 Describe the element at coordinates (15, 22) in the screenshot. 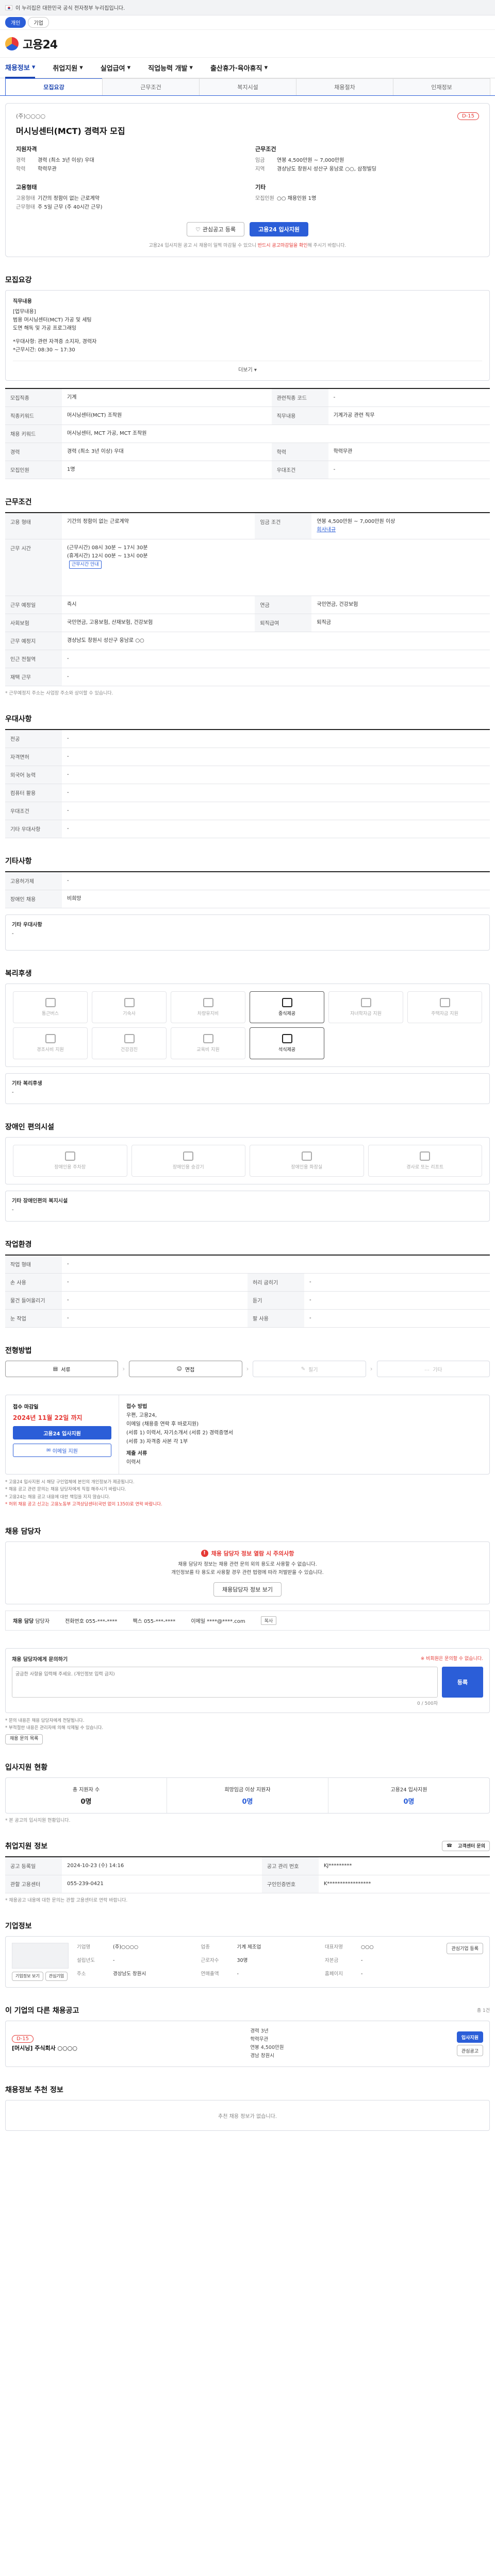

I see `user-type-personal: 개인` at that location.